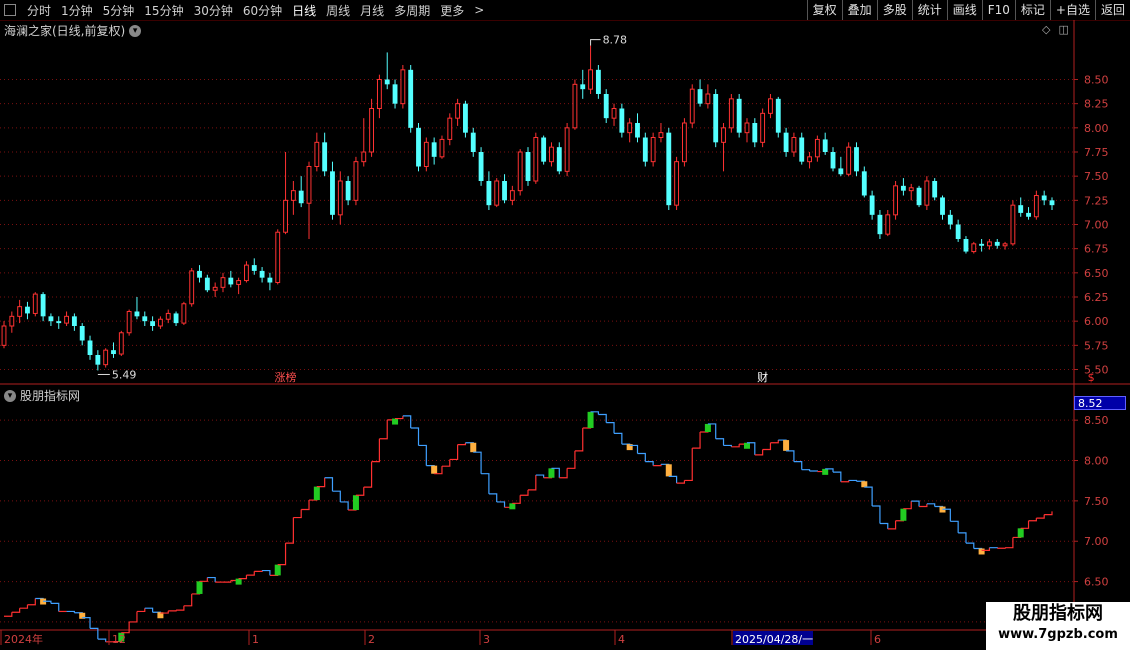 The width and height of the screenshot is (1130, 650). I want to click on watermark-line1: 股朋指标网, so click(1058, 613).